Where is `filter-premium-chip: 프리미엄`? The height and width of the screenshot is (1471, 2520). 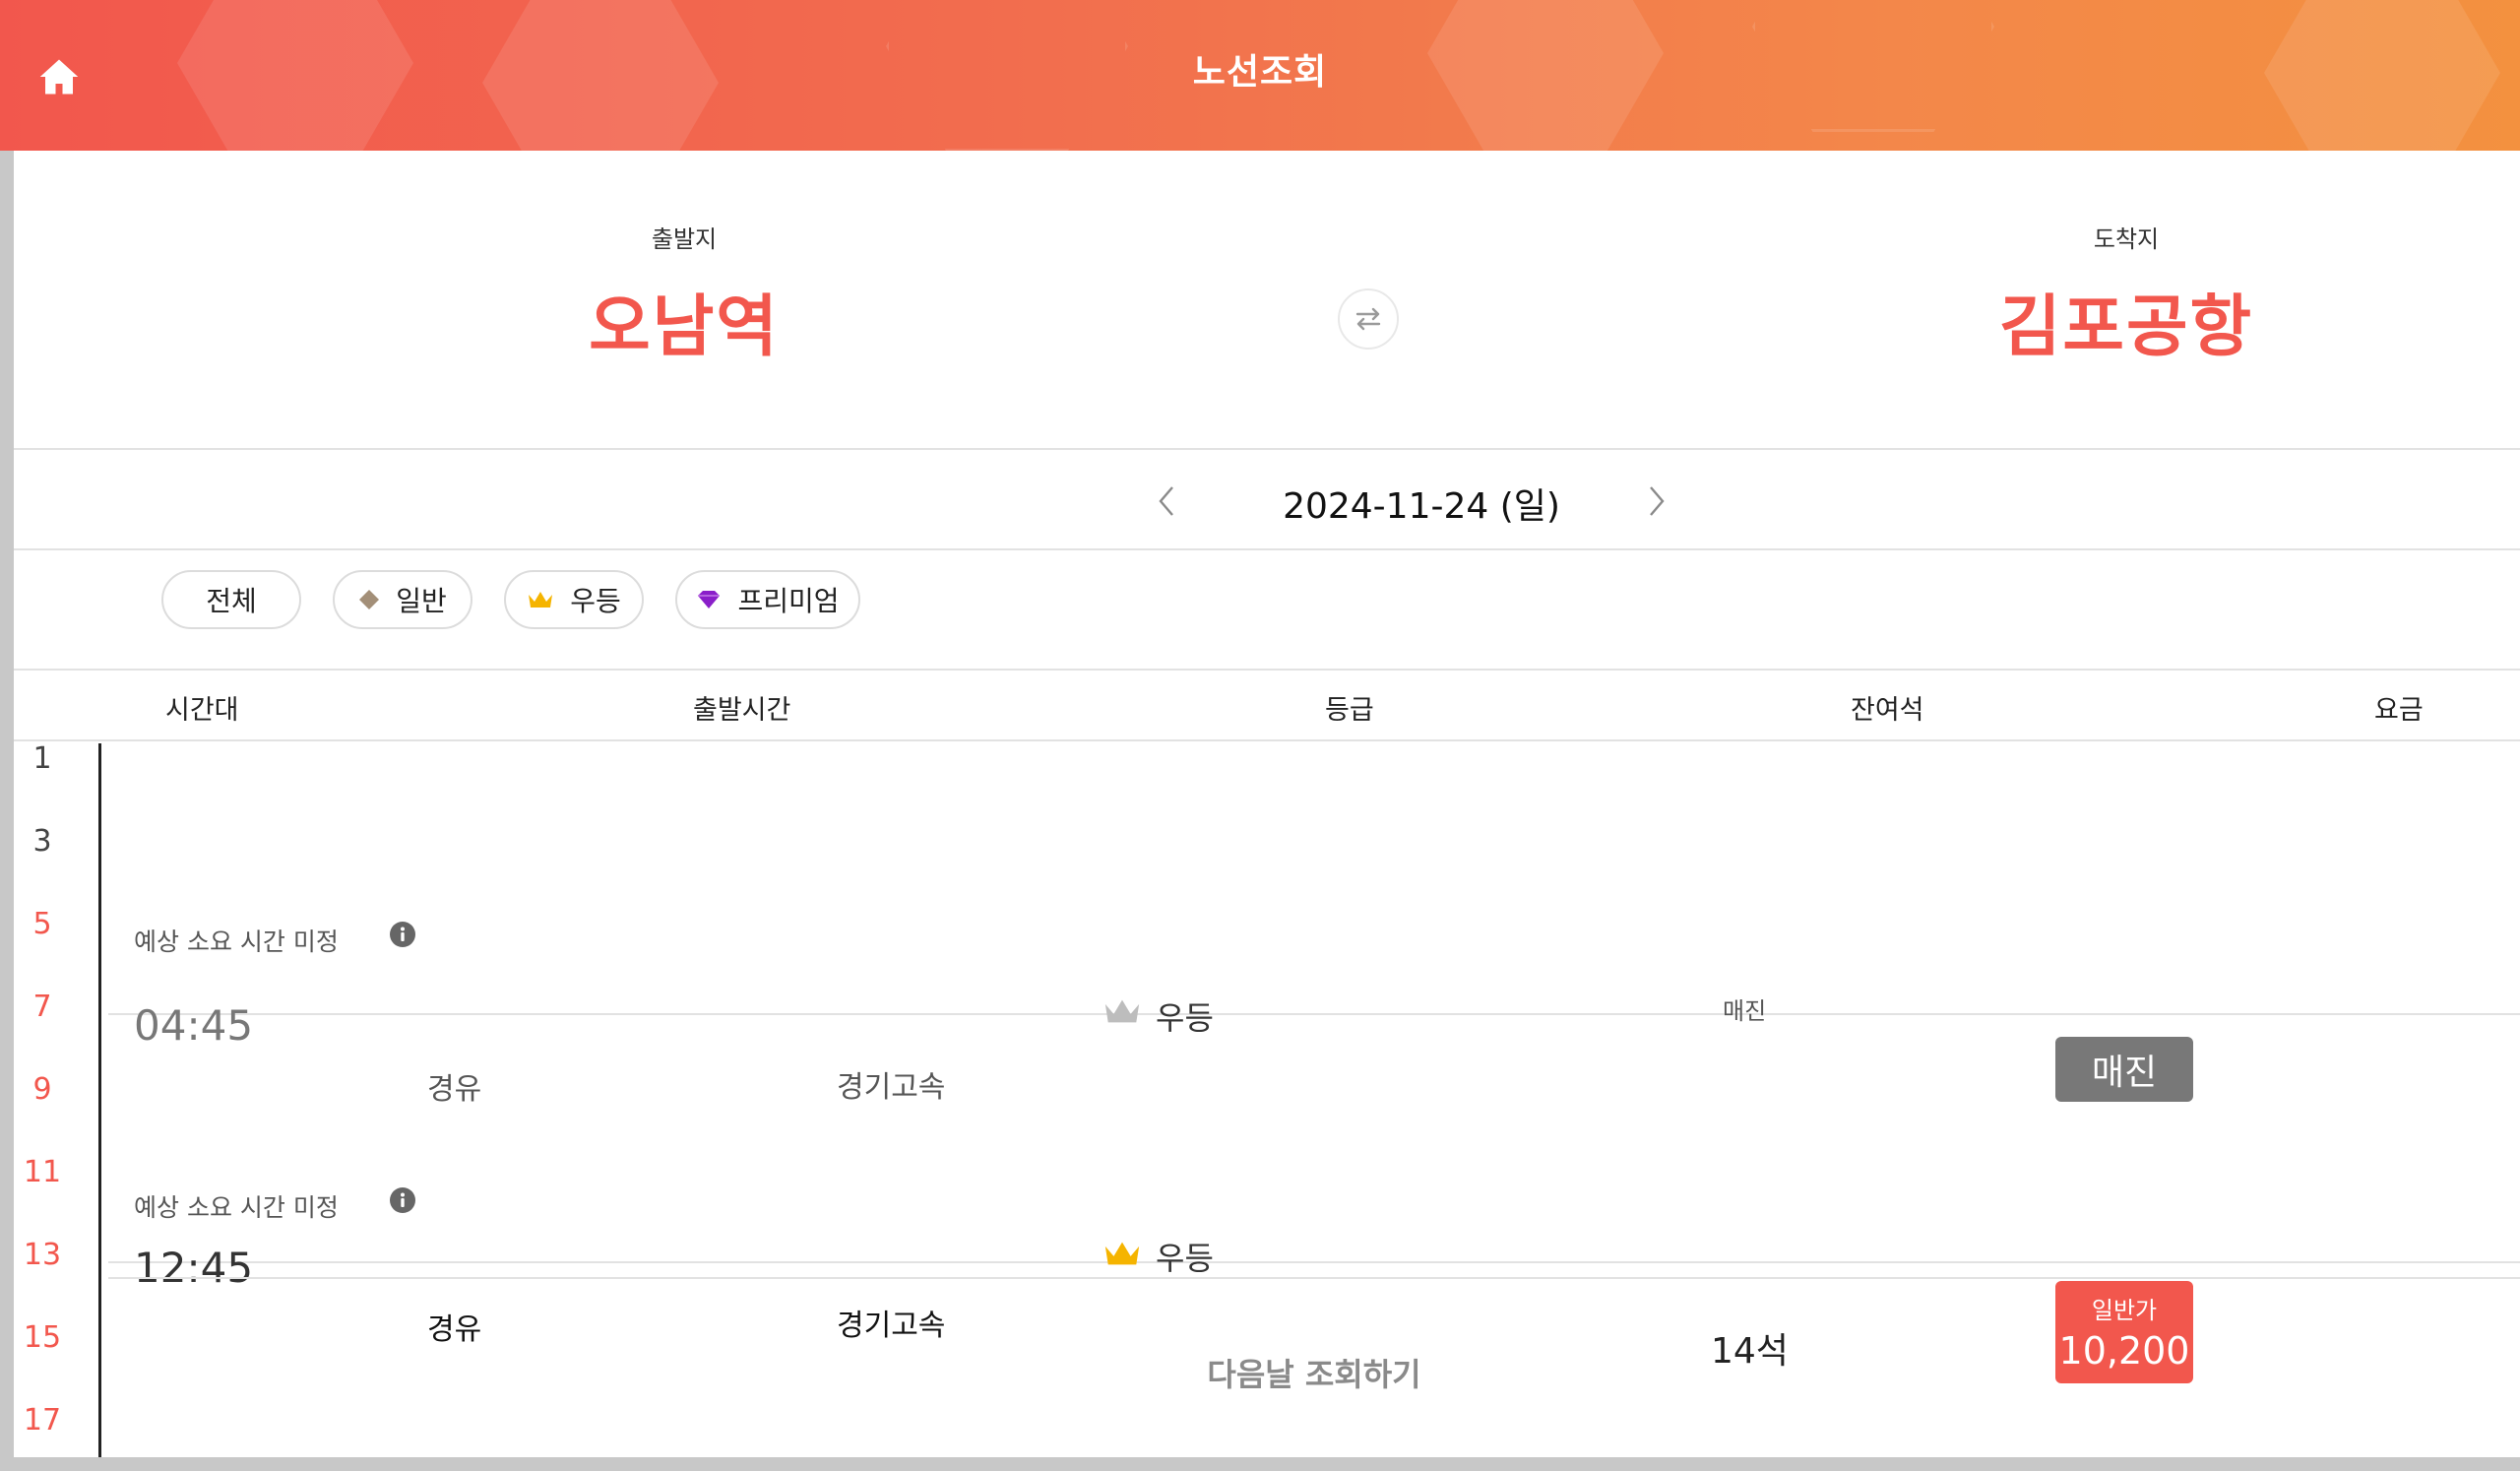
filter-premium-chip: 프리미엄 is located at coordinates (767, 599).